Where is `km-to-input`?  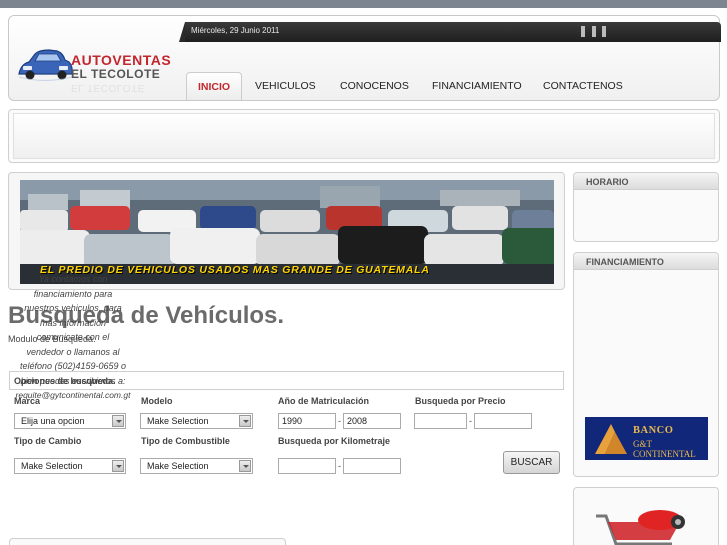
km-to-input is located at coordinates (372, 466).